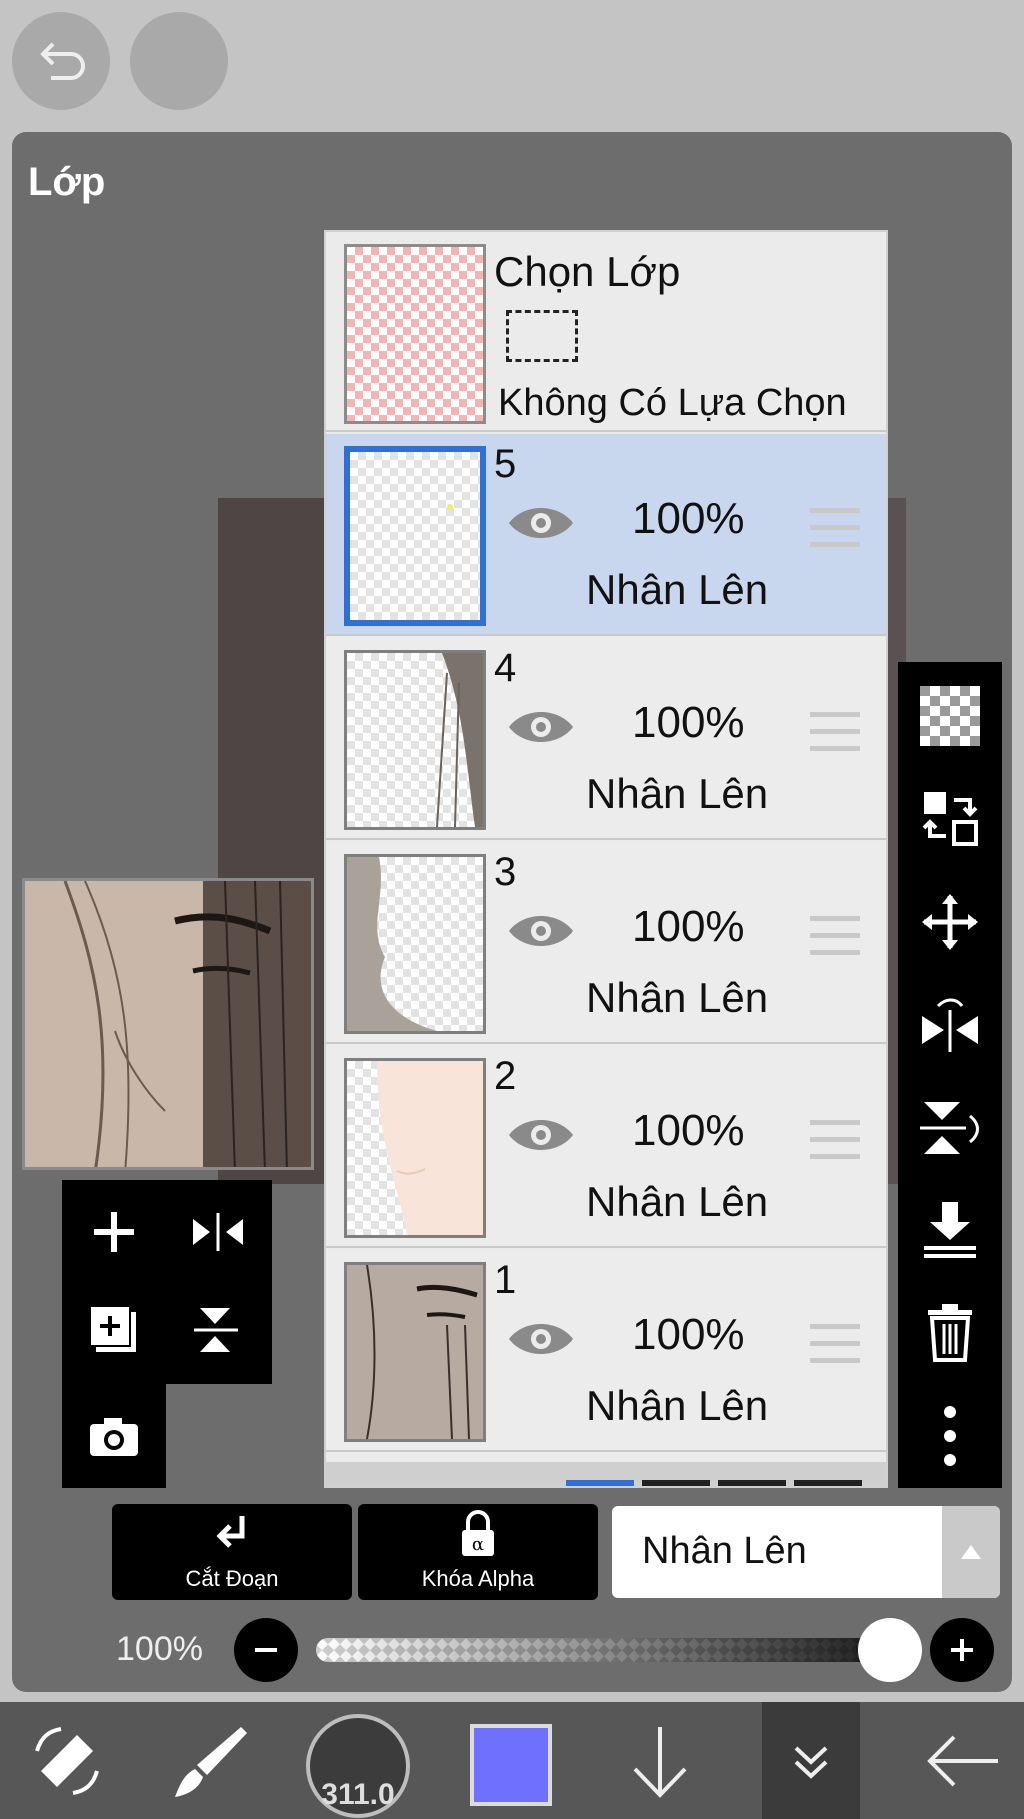 The height and width of the screenshot is (1819, 1024). I want to click on left-toolbar, so click(167, 1334).